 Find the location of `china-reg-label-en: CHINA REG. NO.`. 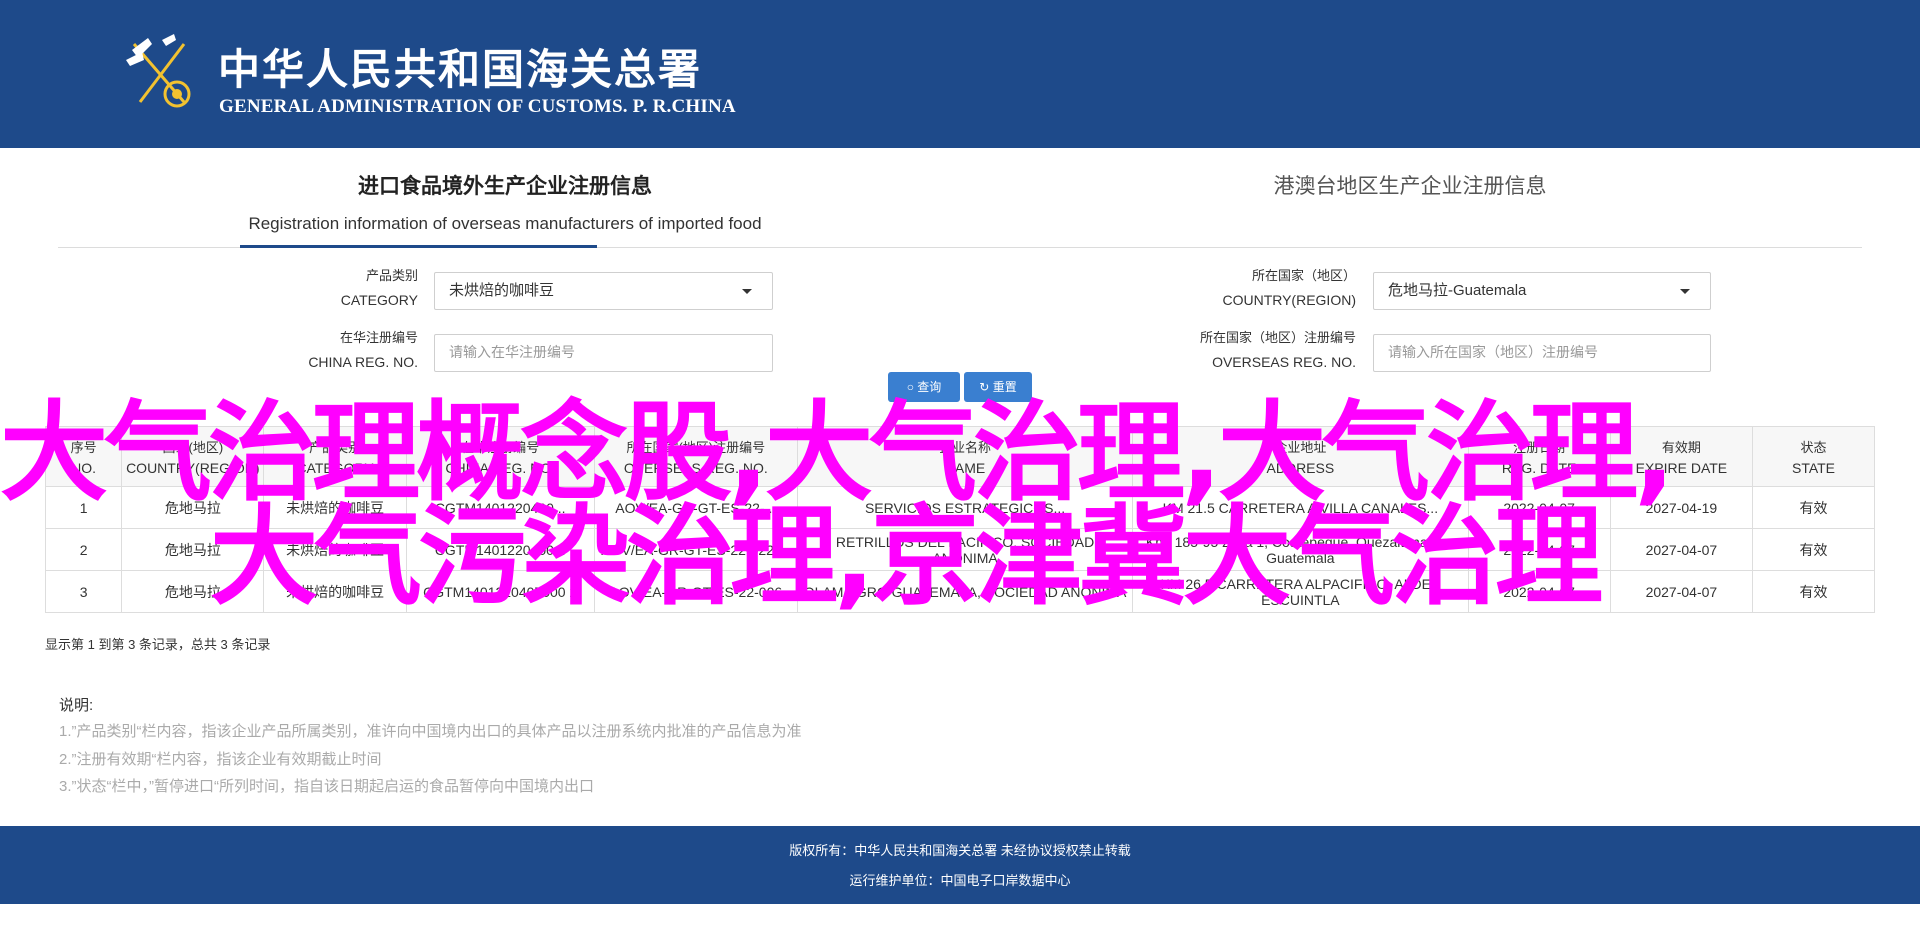

china-reg-label-en: CHINA REG. NO. is located at coordinates (363, 362).